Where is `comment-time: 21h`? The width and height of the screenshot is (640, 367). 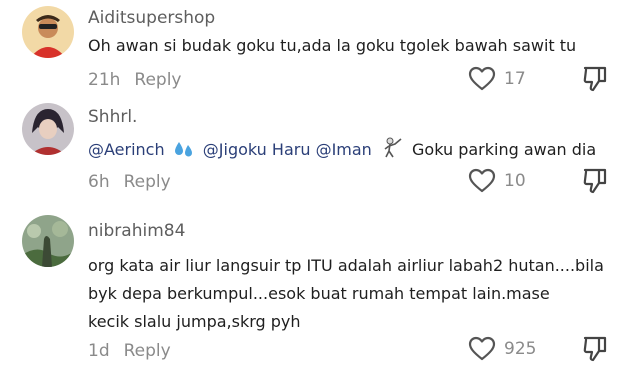
comment-time: 21h is located at coordinates (104, 80).